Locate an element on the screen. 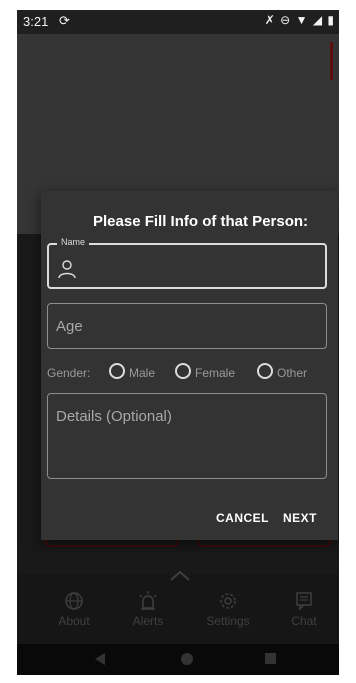 This screenshot has height=683, width=356. status-bar: 3:21 ⟳ ✗ ⊖ ▼ ◢ ▮ is located at coordinates (178, 22).